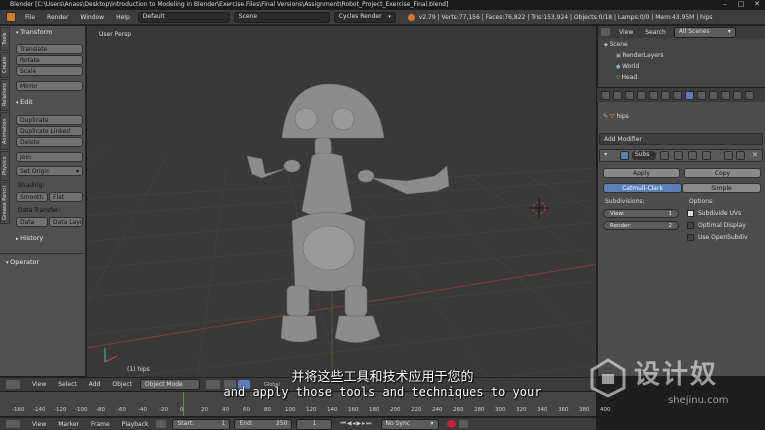 The height and width of the screenshot is (430, 765). What do you see at coordinates (49, 131) in the screenshot?
I see `duplicate-linked-button: Duplicate Linked` at bounding box center [49, 131].